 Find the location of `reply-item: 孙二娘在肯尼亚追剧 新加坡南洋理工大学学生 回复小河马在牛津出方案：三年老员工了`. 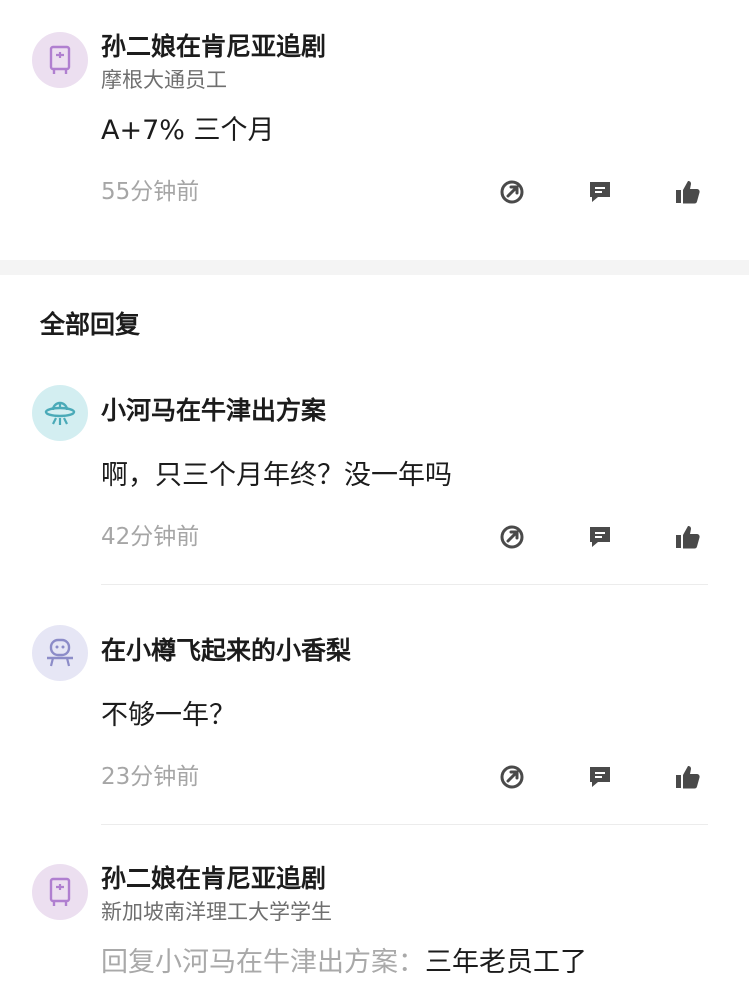

reply-item: 孙二娘在肯尼亚追剧 新加坡南洋理工大学学生 回复小河马在牛津出方案：三年老员工了 is located at coordinates (374, 927).